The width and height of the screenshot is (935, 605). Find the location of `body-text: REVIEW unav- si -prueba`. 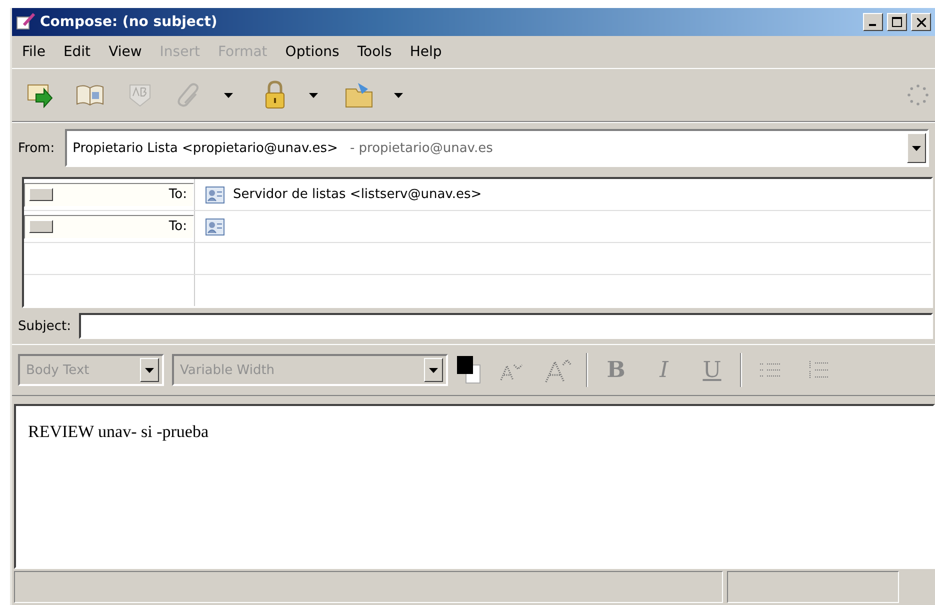

body-text: REVIEW unav- si -prueba is located at coordinates (118, 431).